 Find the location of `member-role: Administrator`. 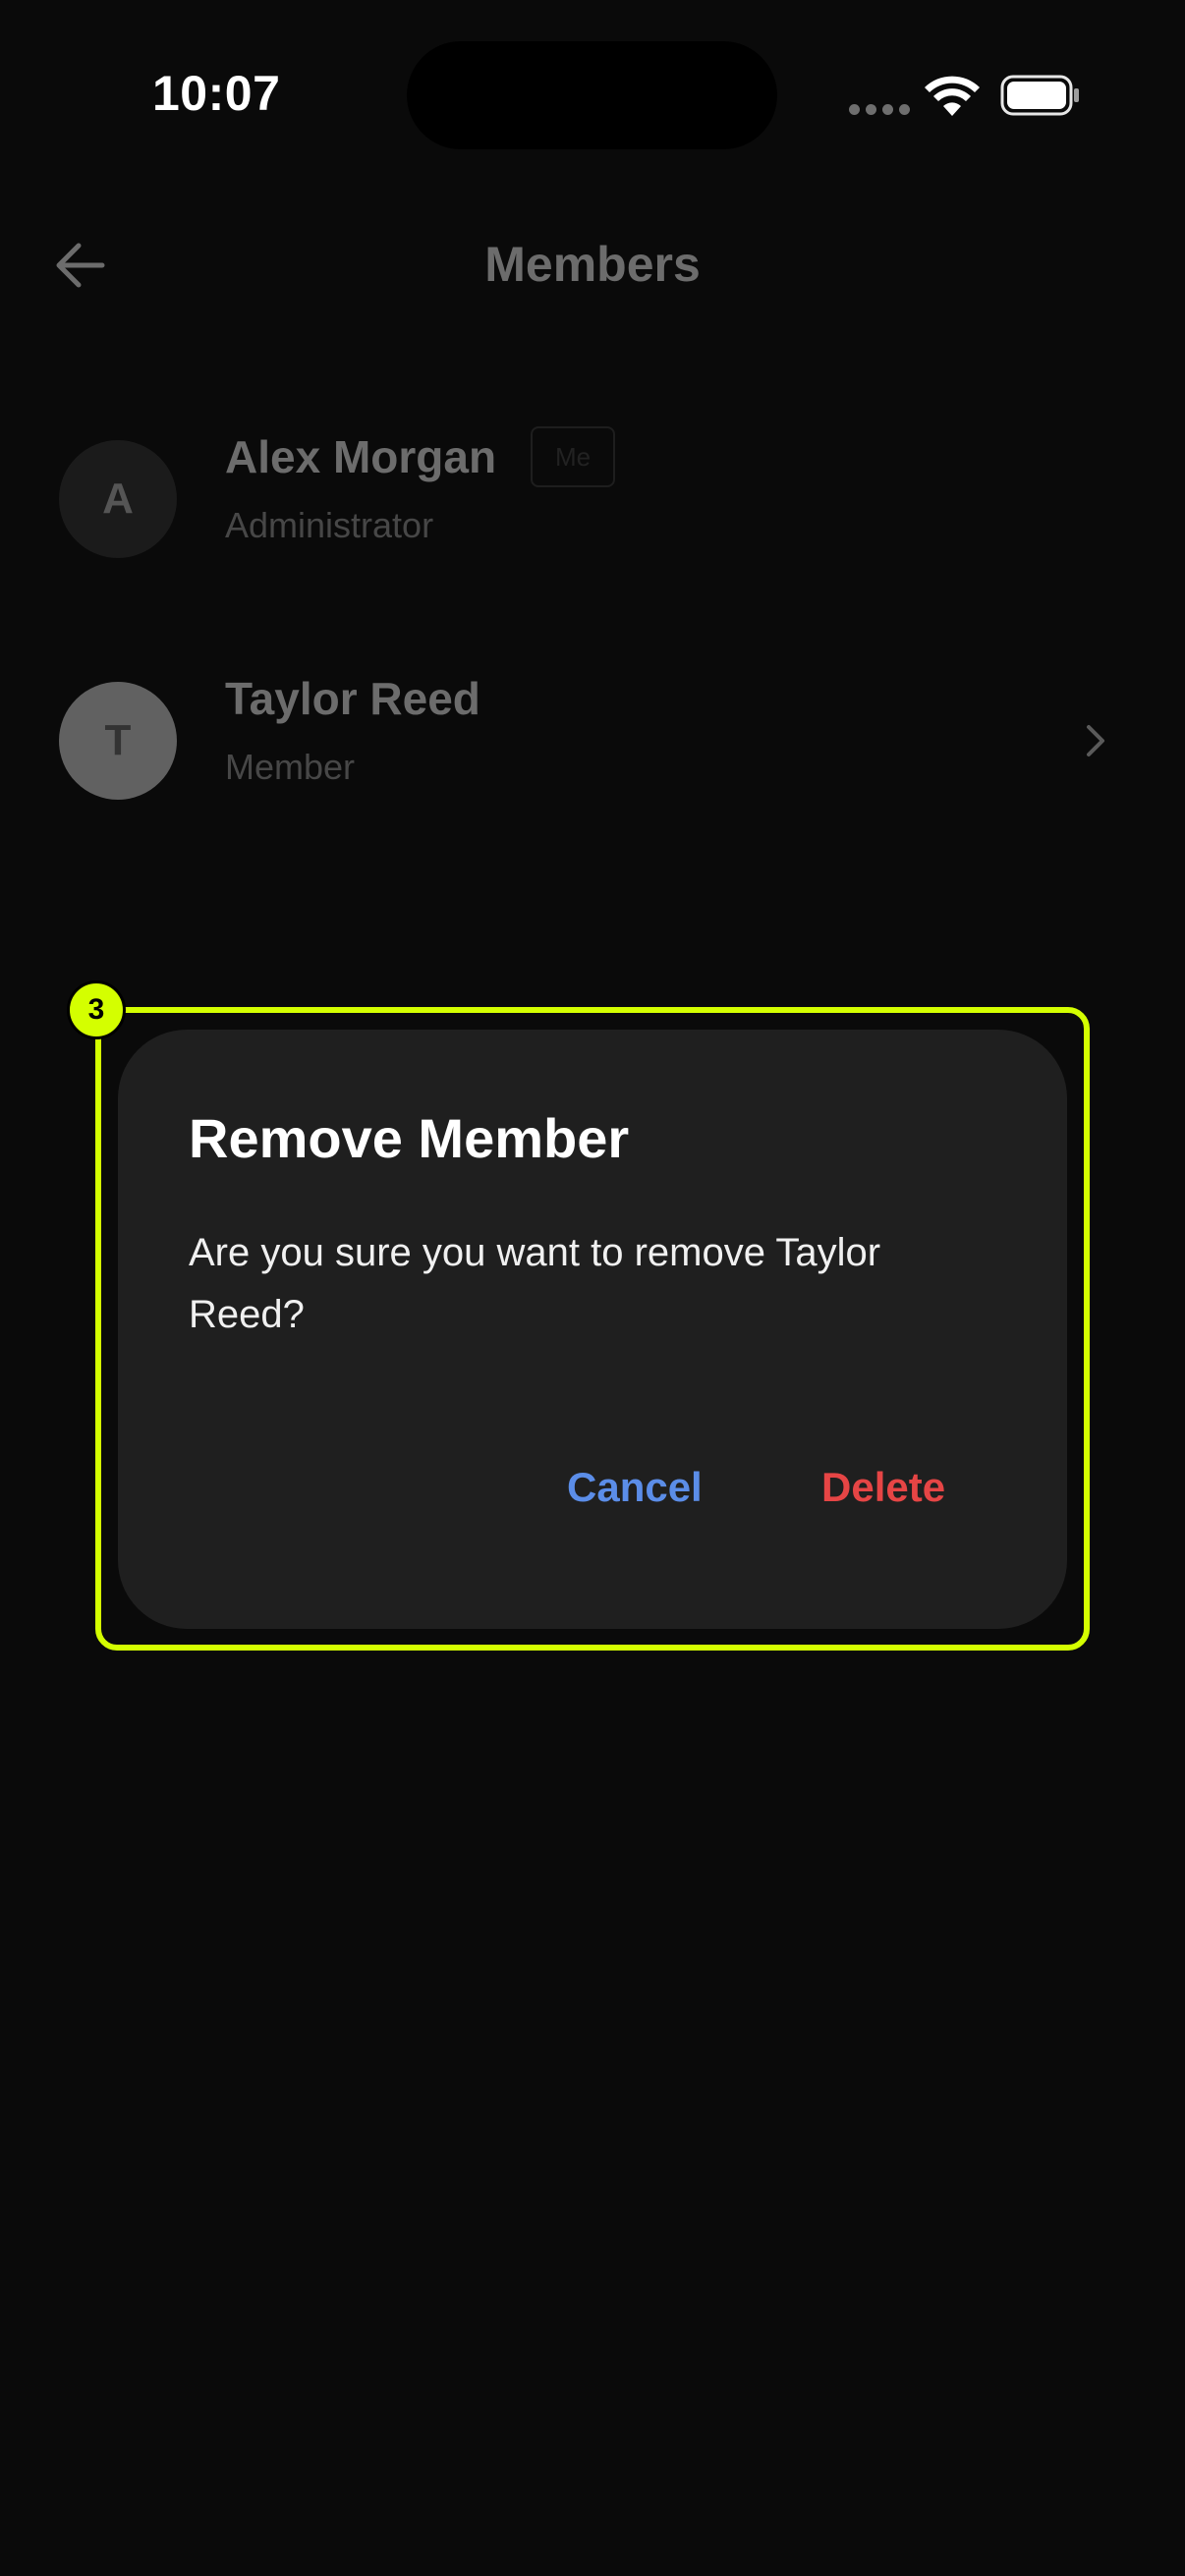

member-role: Administrator is located at coordinates (329, 525).